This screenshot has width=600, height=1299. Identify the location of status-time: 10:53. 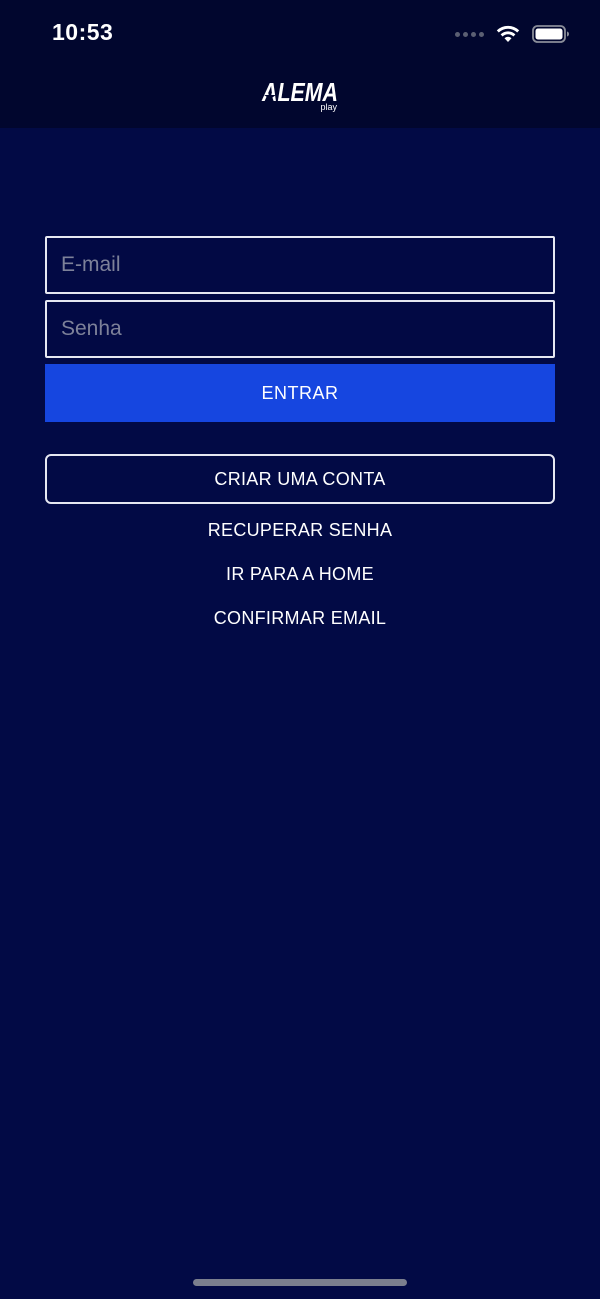
(83, 32).